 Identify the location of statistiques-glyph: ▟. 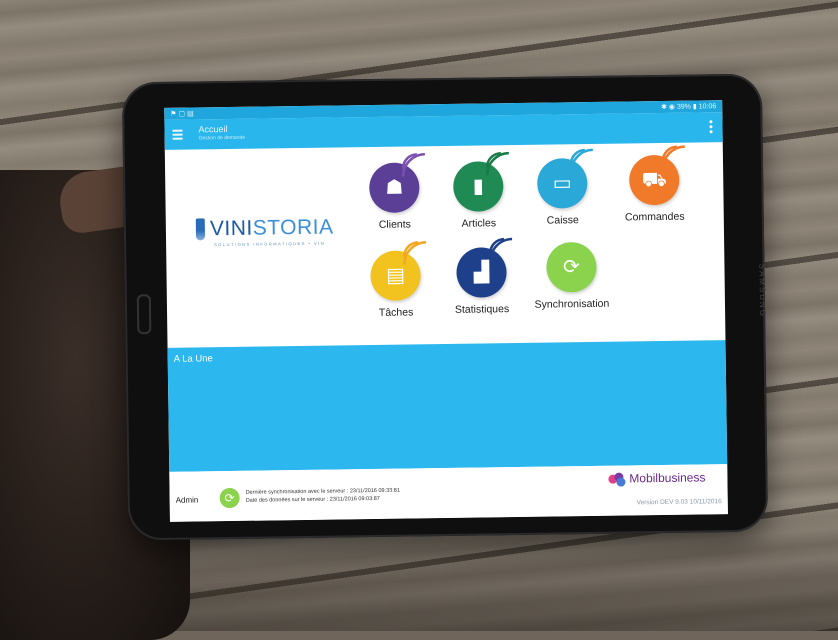
(481, 272).